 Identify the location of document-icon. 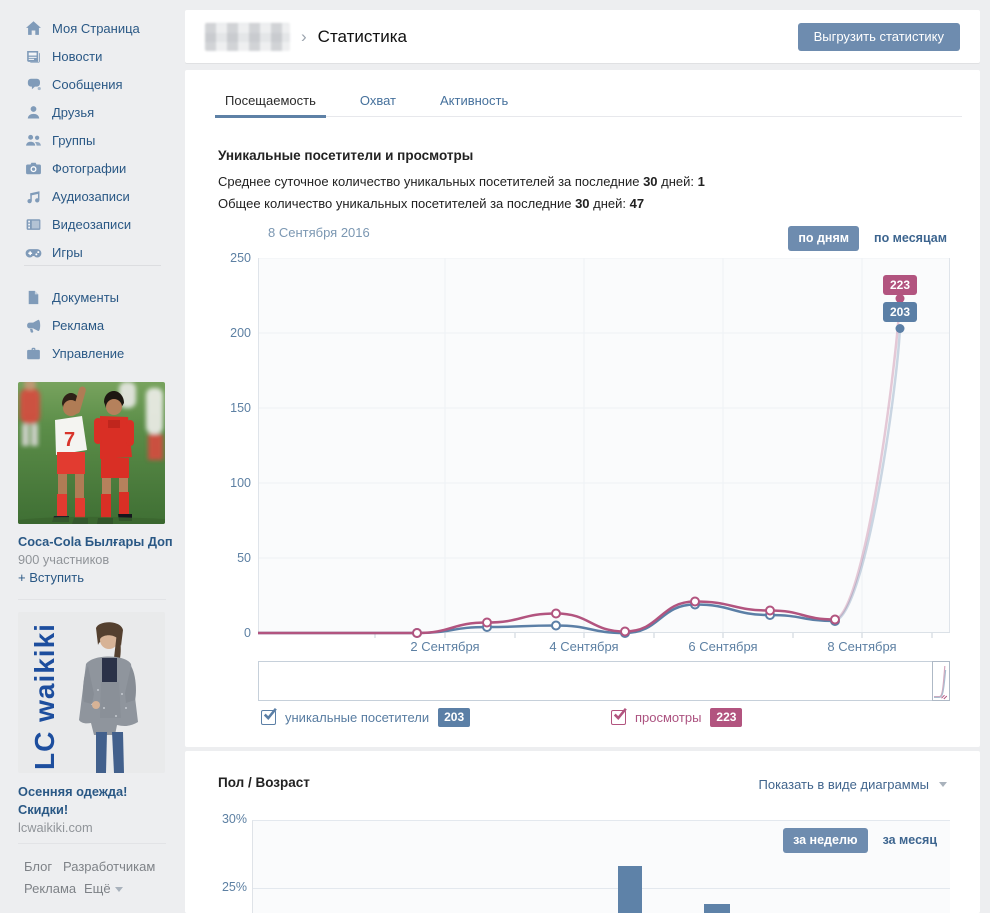
(33, 297).